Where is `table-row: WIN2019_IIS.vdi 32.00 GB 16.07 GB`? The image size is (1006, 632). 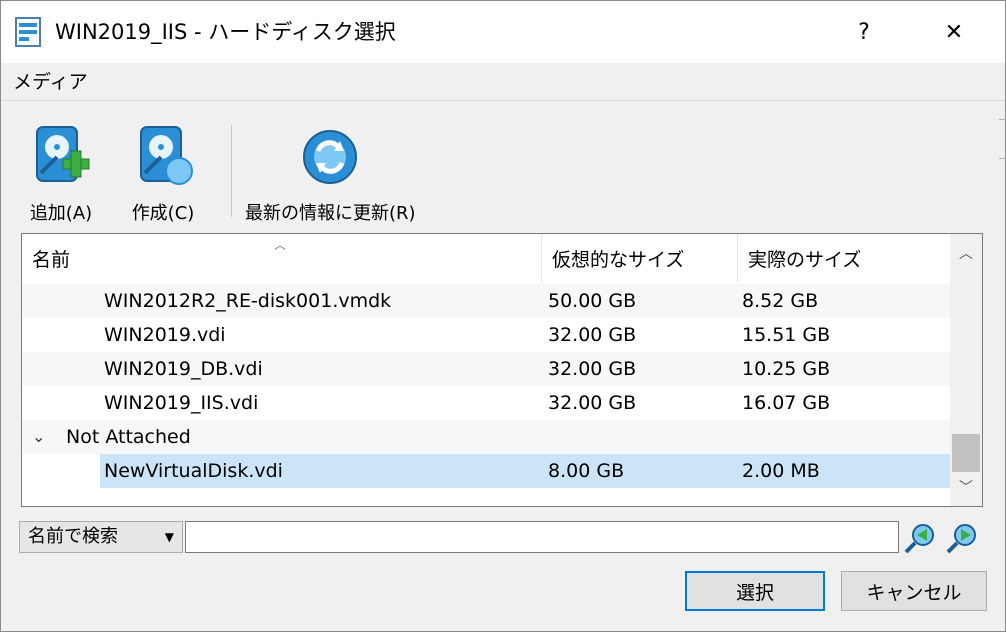
table-row: WIN2019_IIS.vdi 32.00 GB 16.07 GB is located at coordinates (486, 403).